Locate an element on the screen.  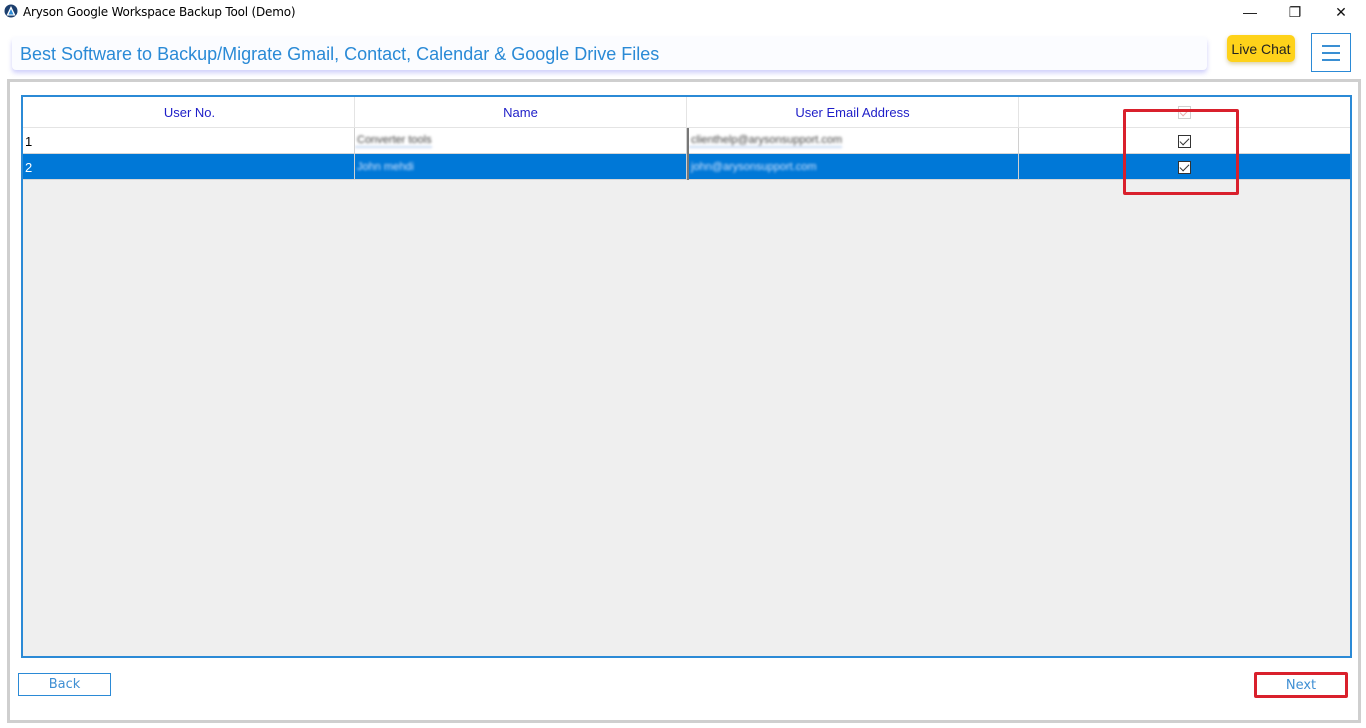
user-no-cell: 1 is located at coordinates (189, 141).